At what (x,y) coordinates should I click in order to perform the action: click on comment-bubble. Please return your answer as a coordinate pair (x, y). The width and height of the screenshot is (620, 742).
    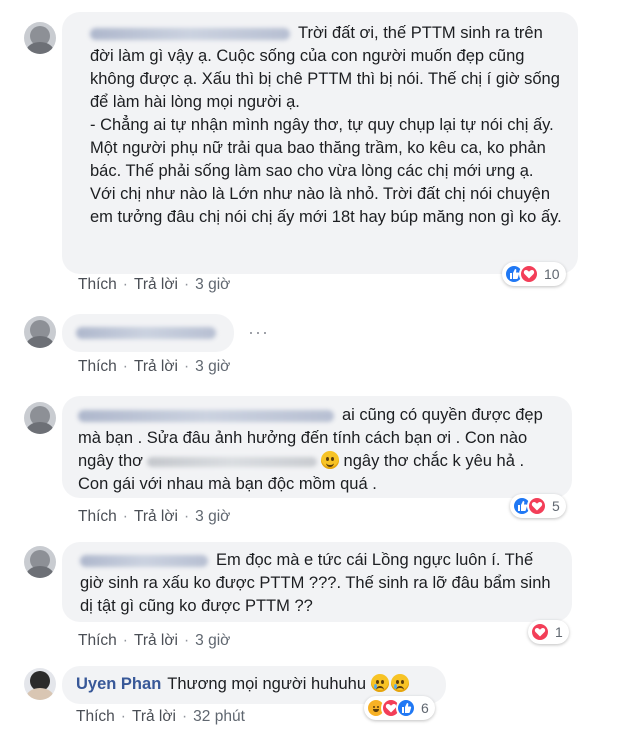
    Looking at the image, I should click on (148, 333).